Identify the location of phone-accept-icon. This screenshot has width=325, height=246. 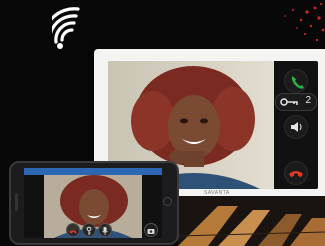
(297, 82).